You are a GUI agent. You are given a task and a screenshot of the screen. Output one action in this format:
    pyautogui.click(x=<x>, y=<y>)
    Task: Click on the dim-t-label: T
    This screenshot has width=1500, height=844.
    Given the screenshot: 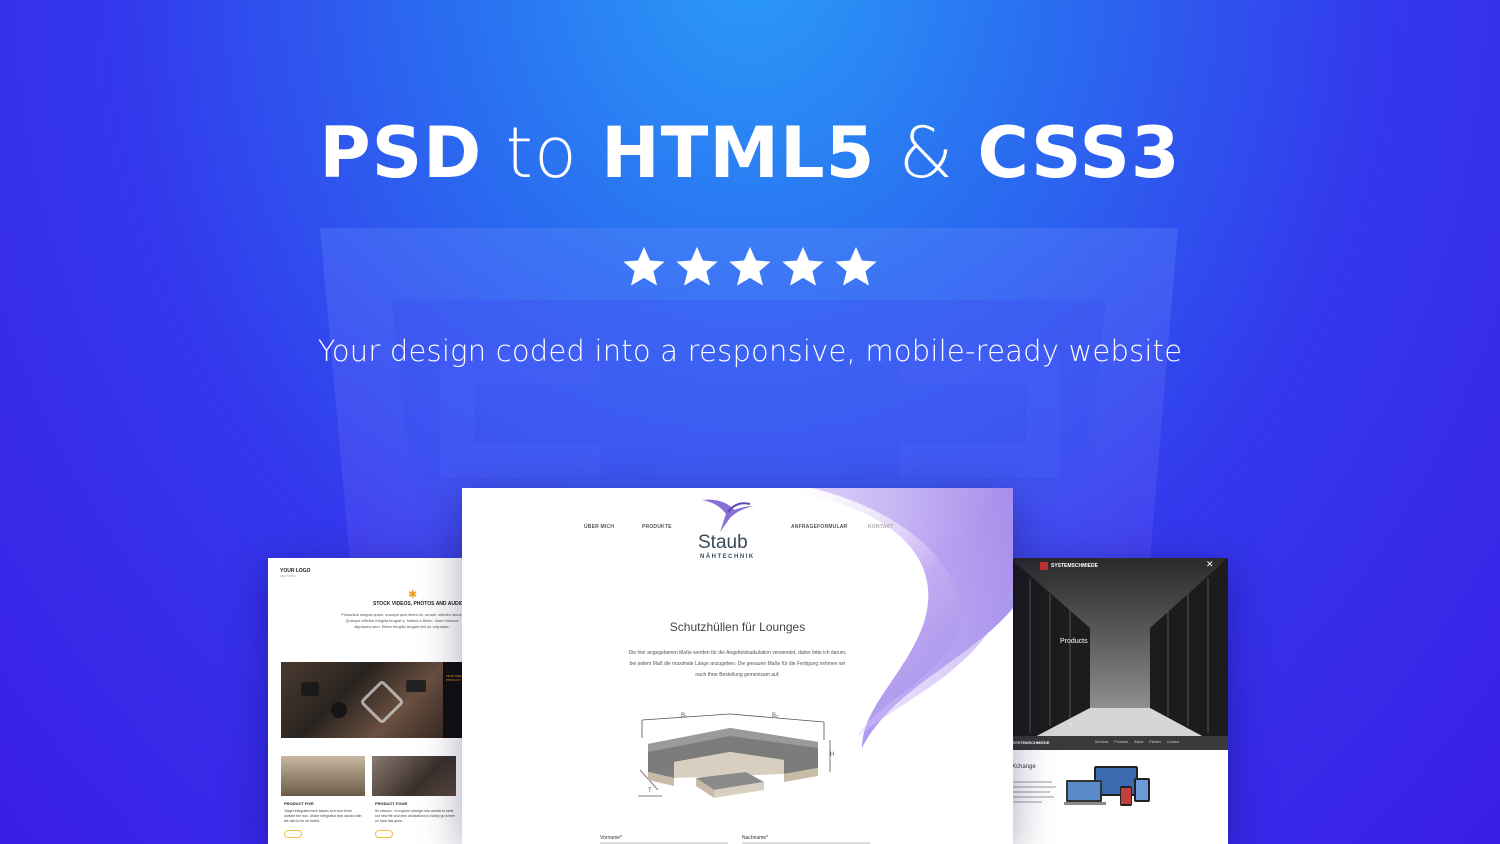 What is the action you would take?
    pyautogui.click(x=650, y=791)
    